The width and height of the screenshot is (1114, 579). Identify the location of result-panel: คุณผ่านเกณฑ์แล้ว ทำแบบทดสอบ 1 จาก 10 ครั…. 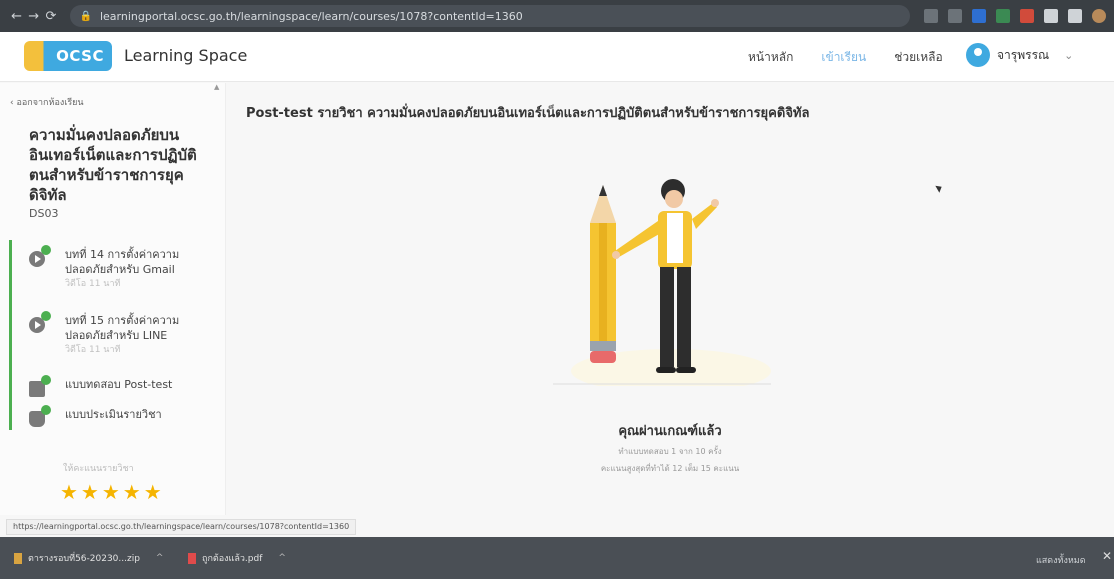
(670, 447).